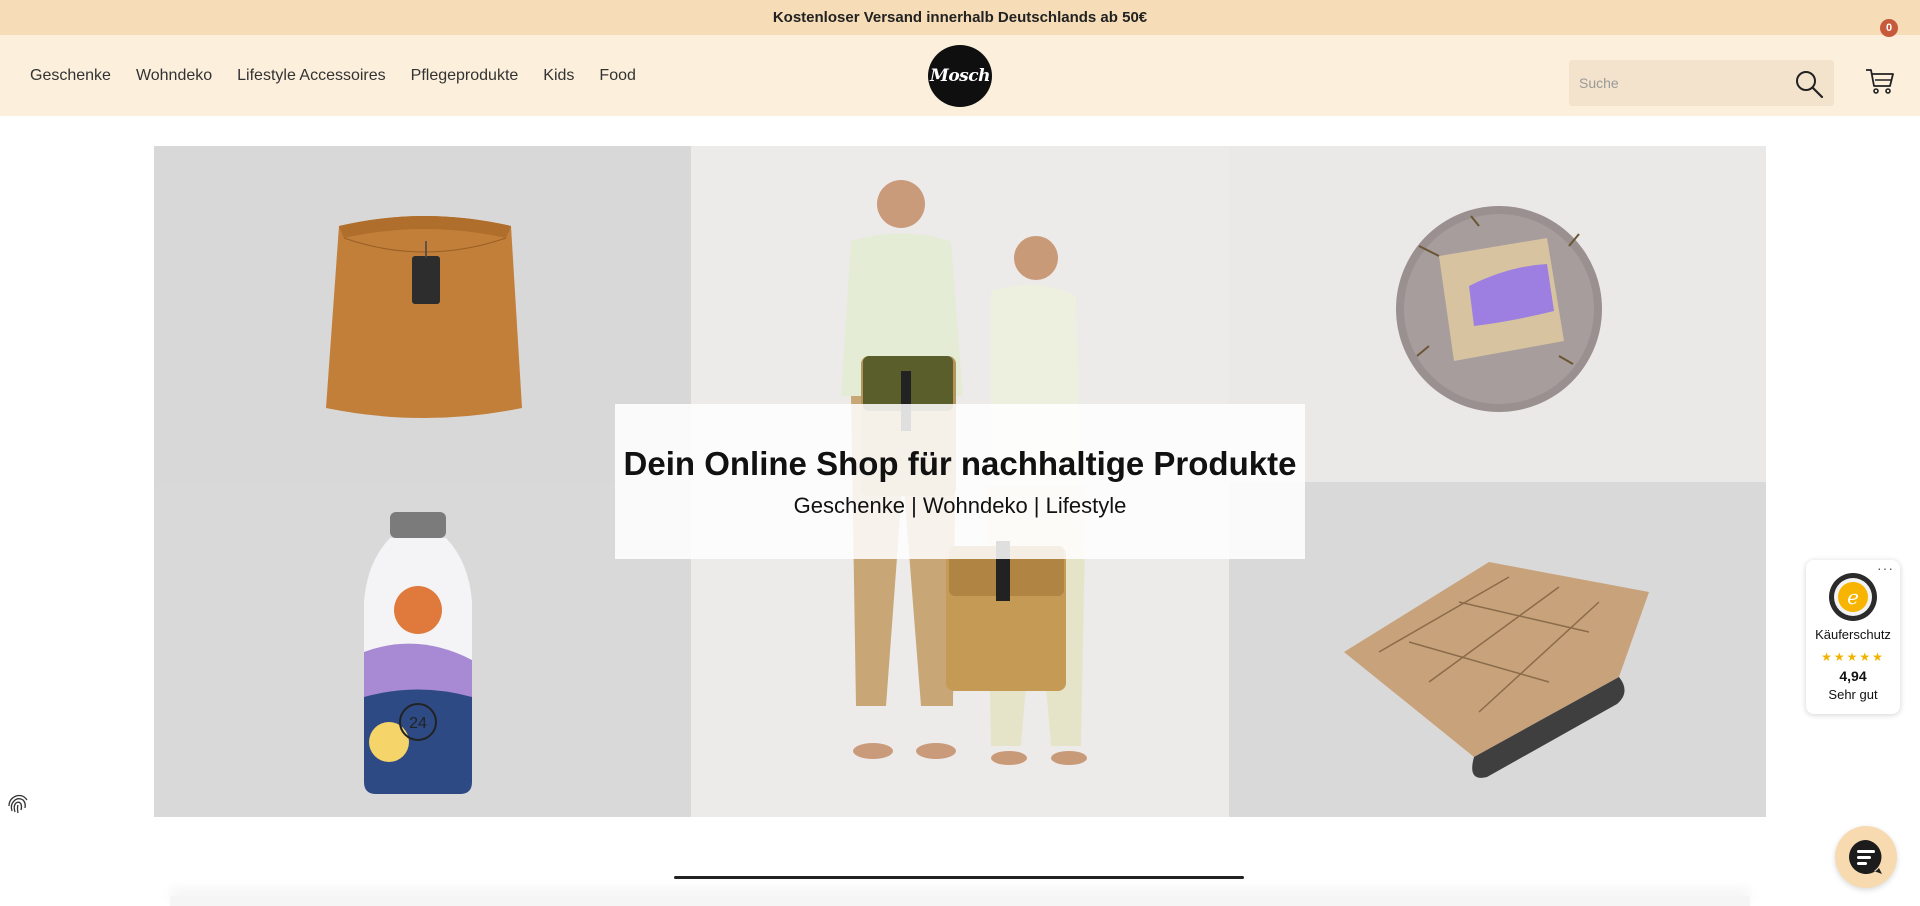  I want to click on slider-progress-bar, so click(959, 877).